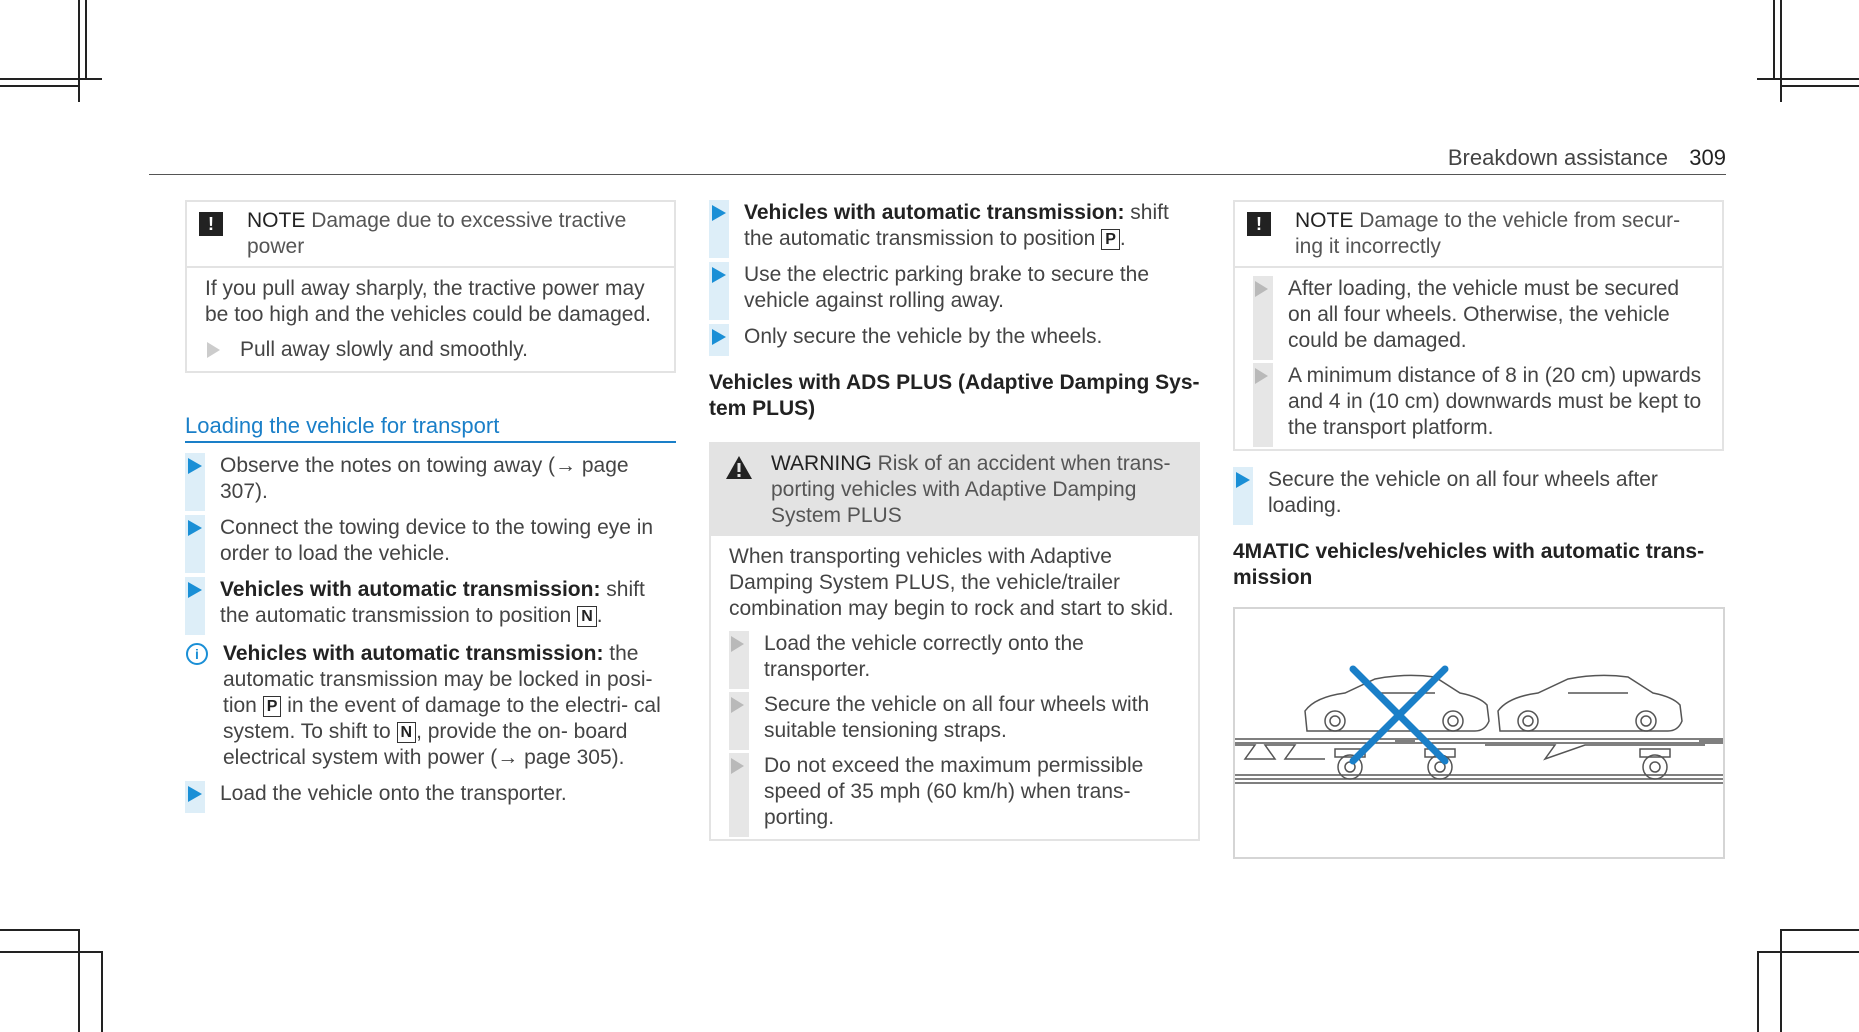 The height and width of the screenshot is (1032, 1859). I want to click on info-bold: Vehicles with automatic transmission:, so click(413, 653).